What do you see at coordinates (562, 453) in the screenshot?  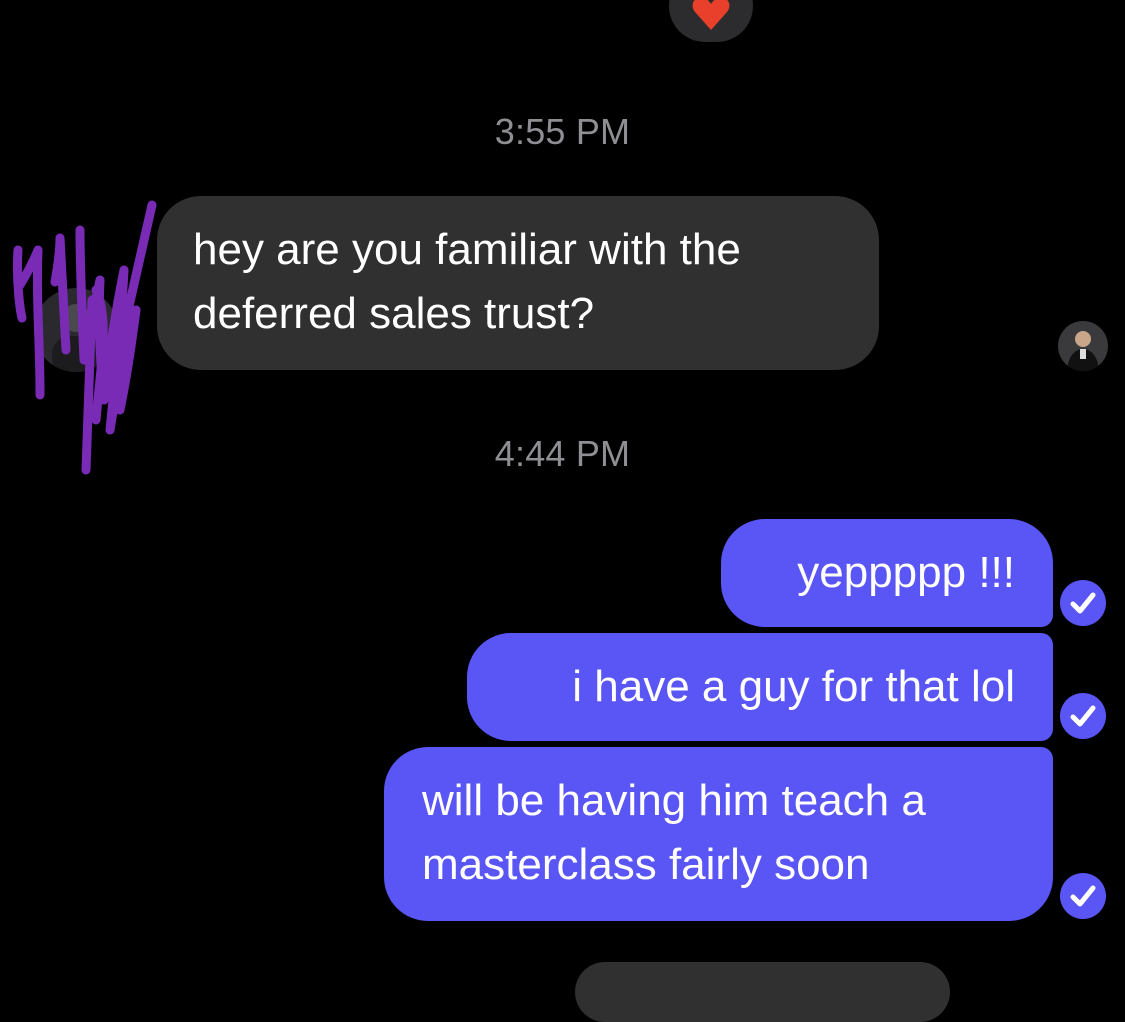 I see `timestamp: 4:44 PM` at bounding box center [562, 453].